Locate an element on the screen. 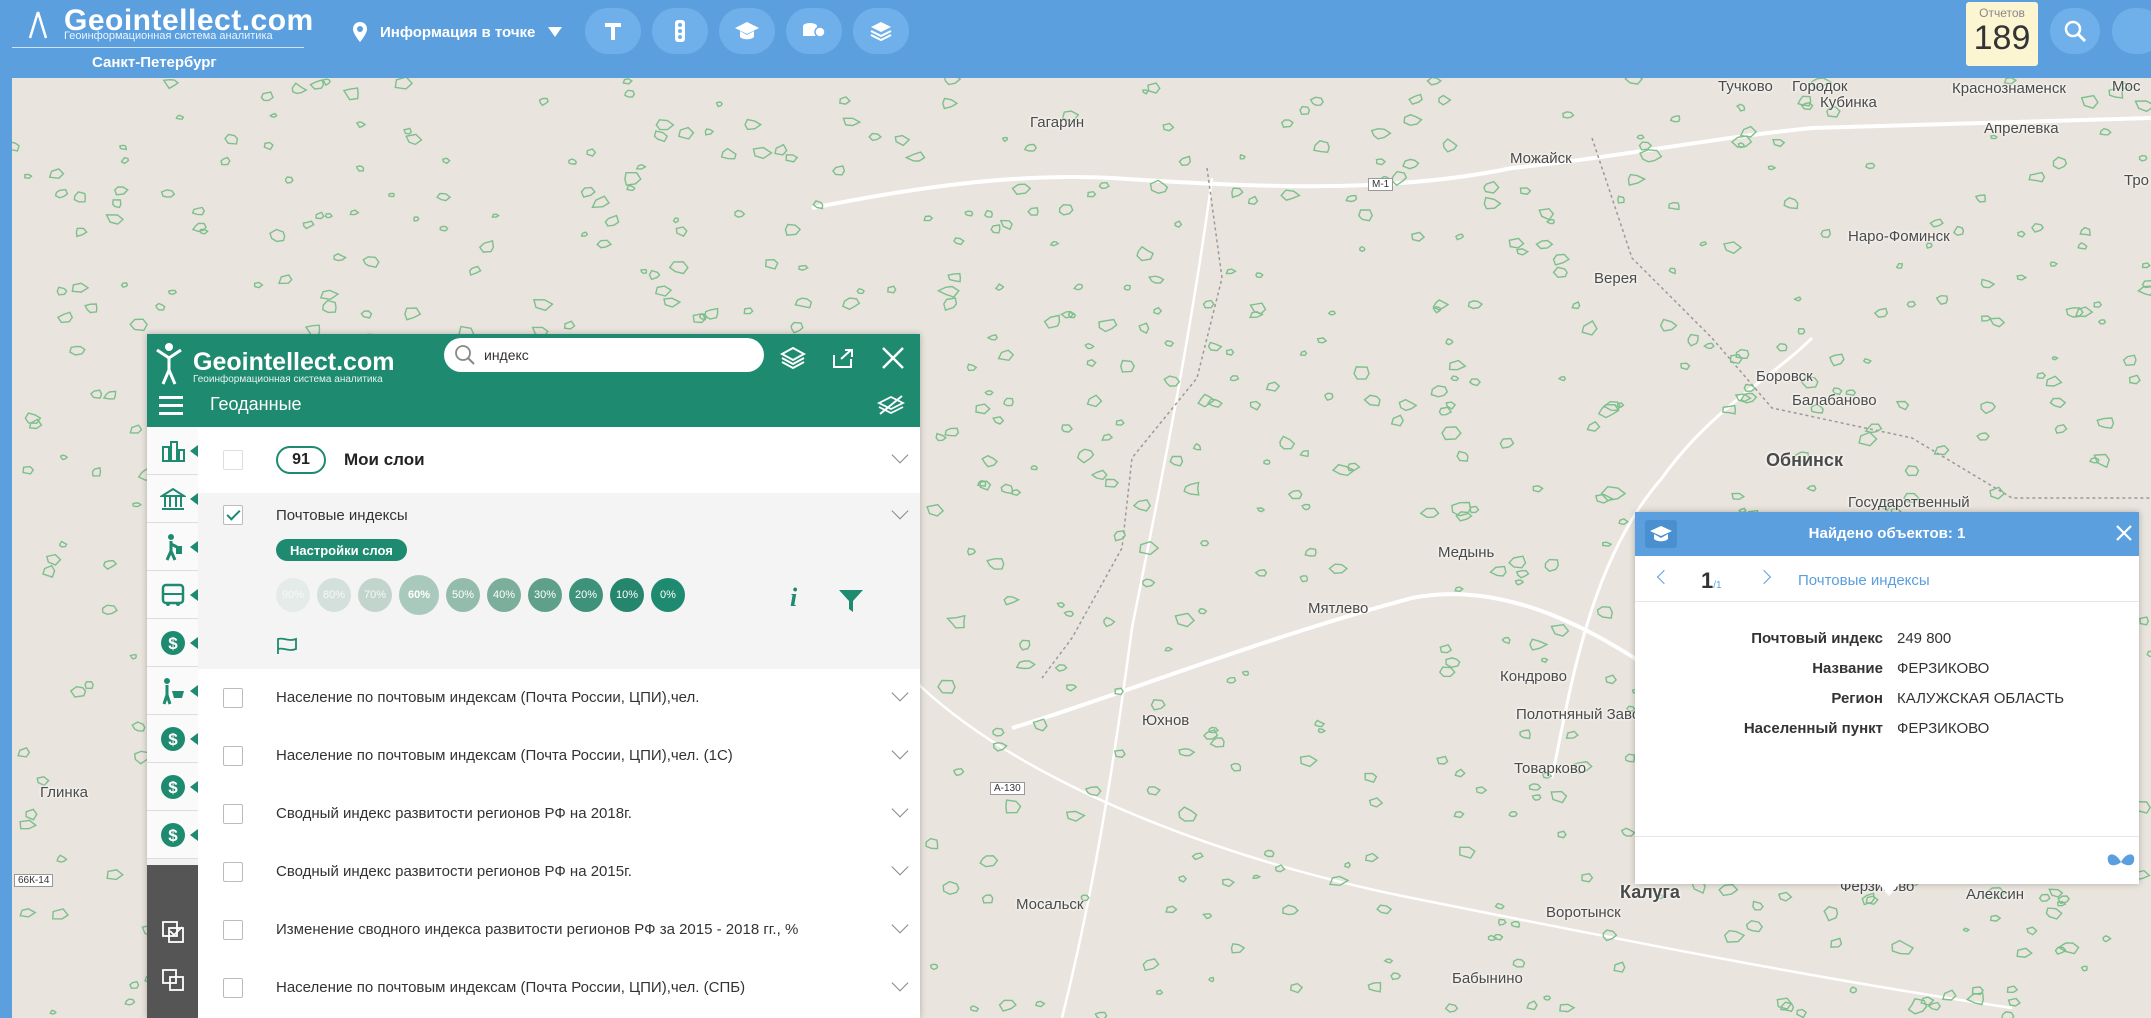 This screenshot has height=1018, width=2151. graduation-cap-icon is located at coordinates (747, 31).